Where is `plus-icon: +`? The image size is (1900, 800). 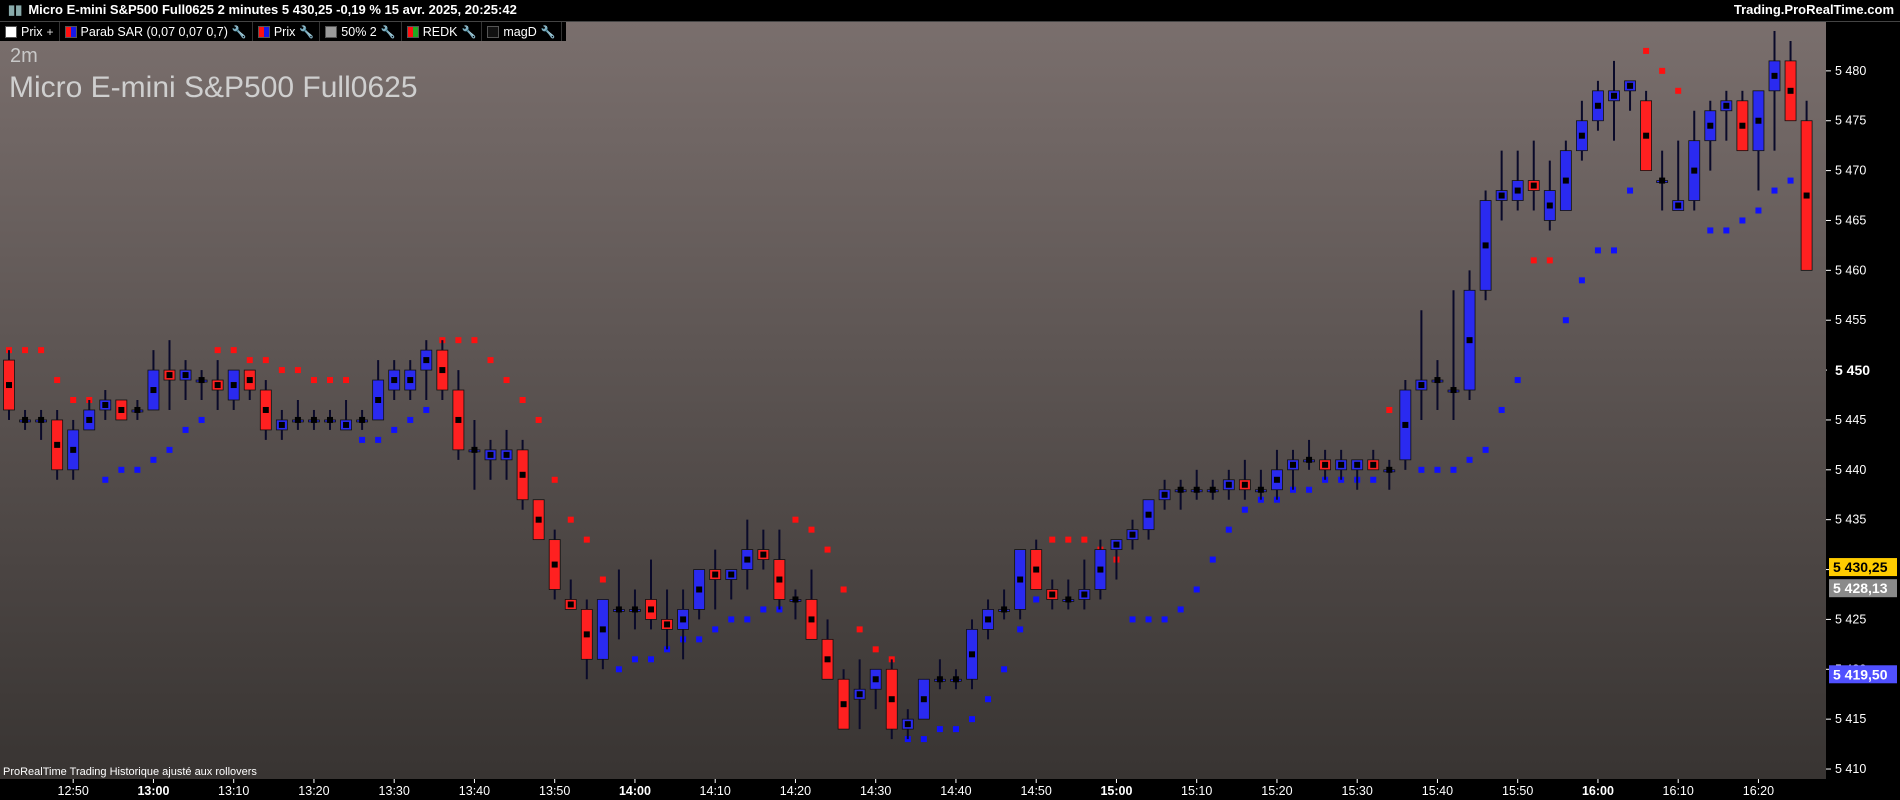 plus-icon: + is located at coordinates (50, 32).